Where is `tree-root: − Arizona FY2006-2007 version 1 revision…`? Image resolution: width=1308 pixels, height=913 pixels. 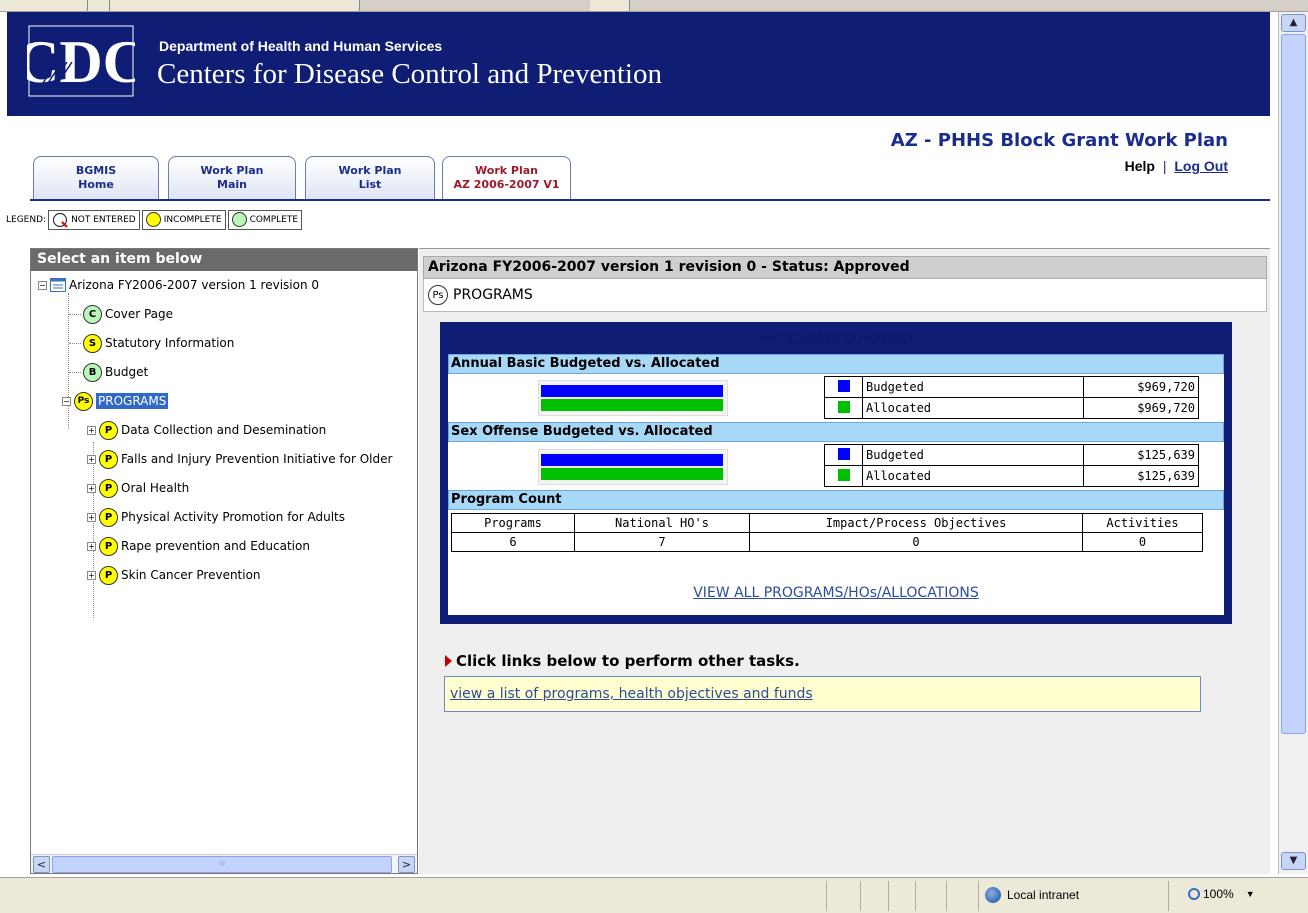 tree-root: − Arizona FY2006-2007 version 1 revision… is located at coordinates (178, 285).